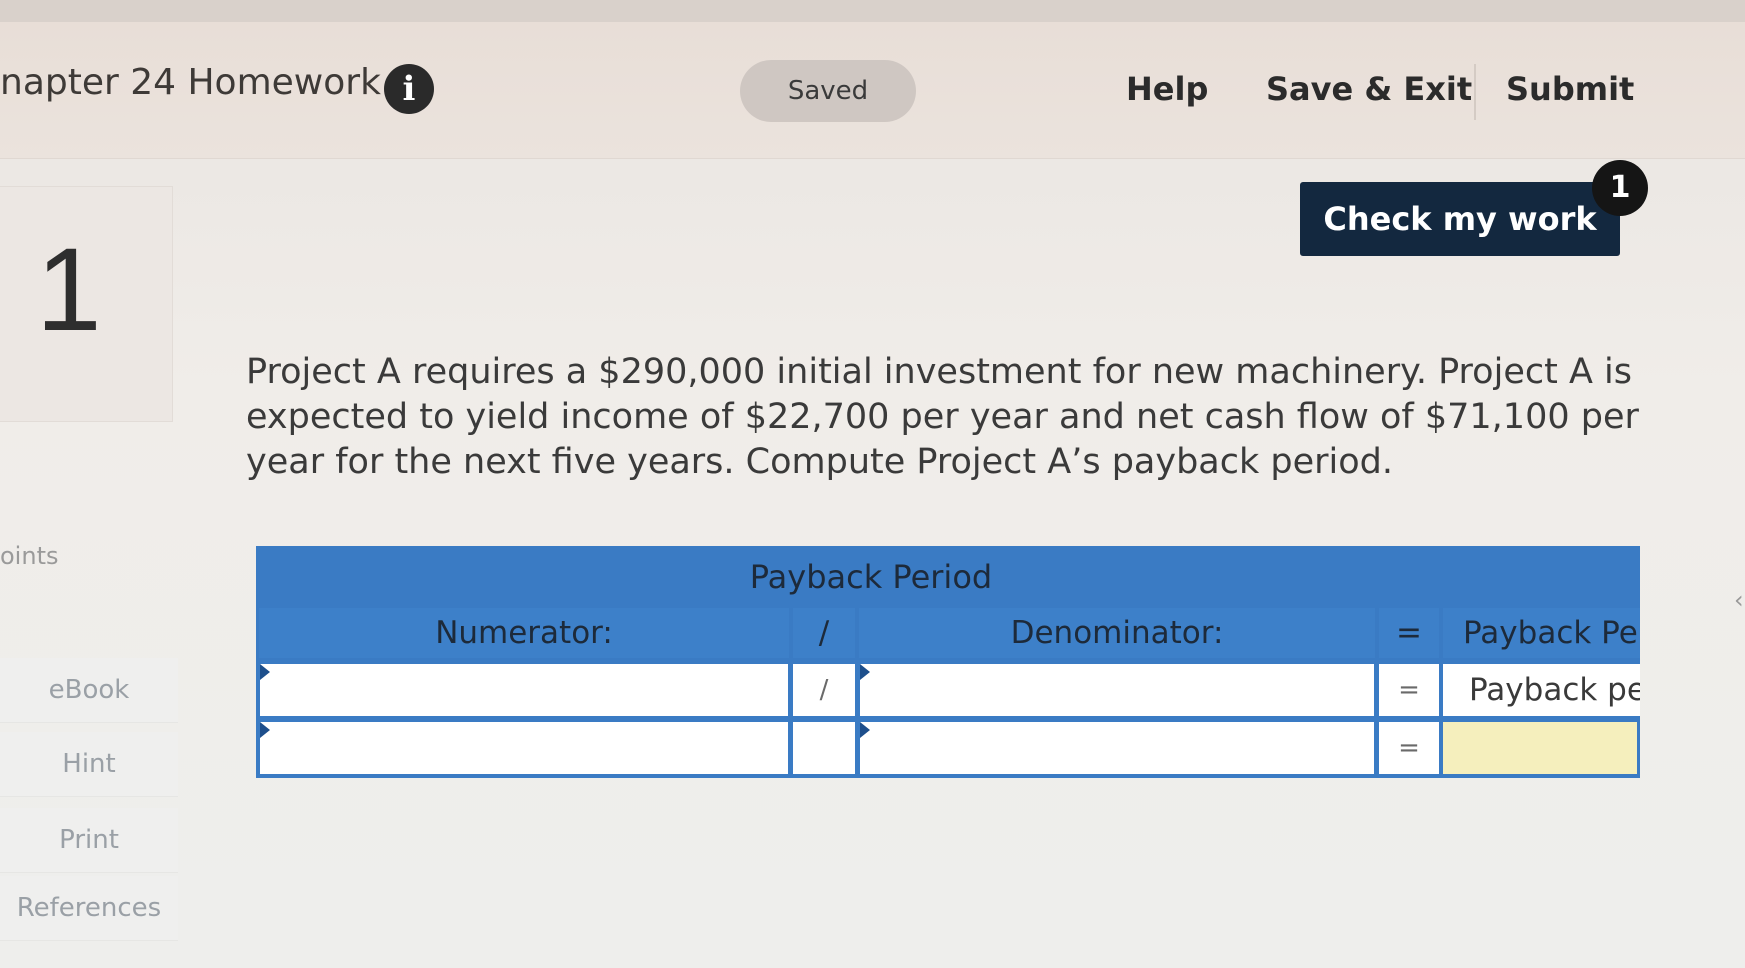 Image resolution: width=1745 pixels, height=968 pixels. Describe the element at coordinates (524, 690) in the screenshot. I see `numerator-input-row1` at that location.